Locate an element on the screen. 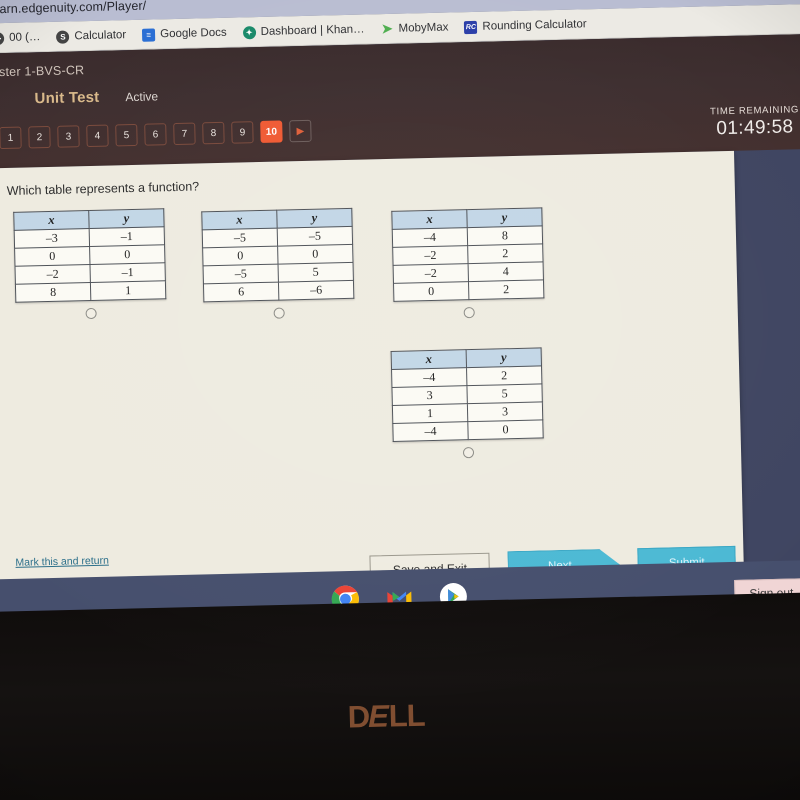 The image size is (800, 800). tab-unit-test: Unit Test is located at coordinates (66, 98).